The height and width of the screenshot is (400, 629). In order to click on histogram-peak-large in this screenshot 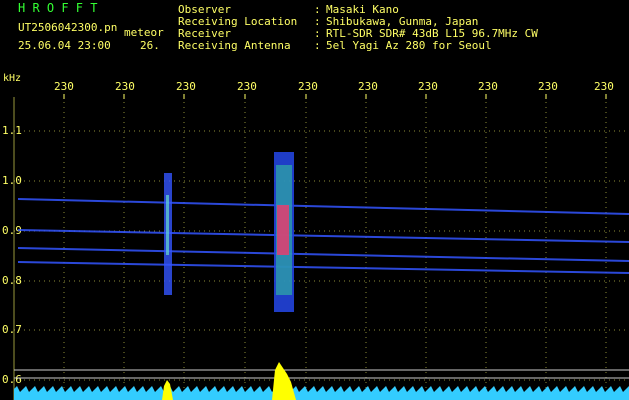, I will do `click(284, 381)`.